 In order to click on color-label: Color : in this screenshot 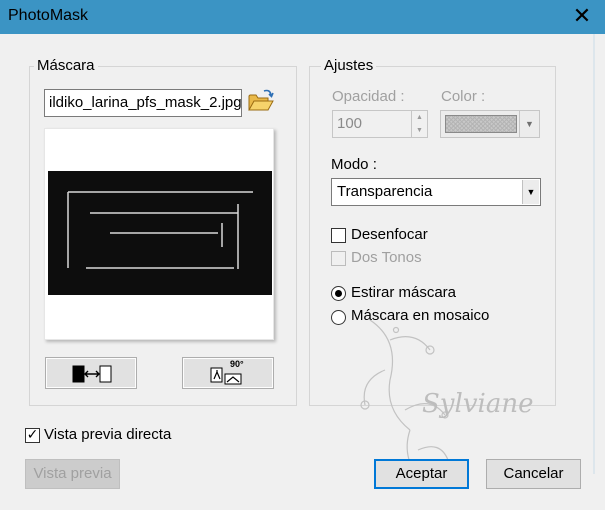, I will do `click(463, 96)`.